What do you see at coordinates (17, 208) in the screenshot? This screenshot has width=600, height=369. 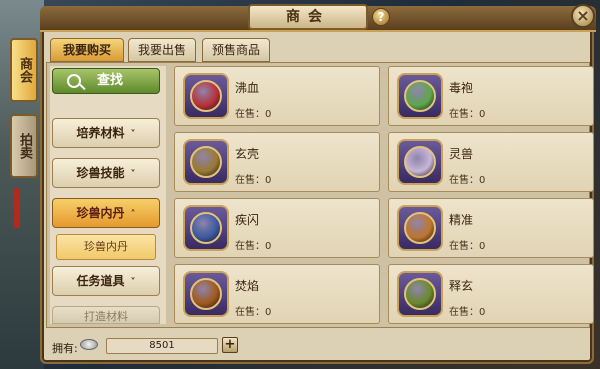 I see `tassel-ornament` at bounding box center [17, 208].